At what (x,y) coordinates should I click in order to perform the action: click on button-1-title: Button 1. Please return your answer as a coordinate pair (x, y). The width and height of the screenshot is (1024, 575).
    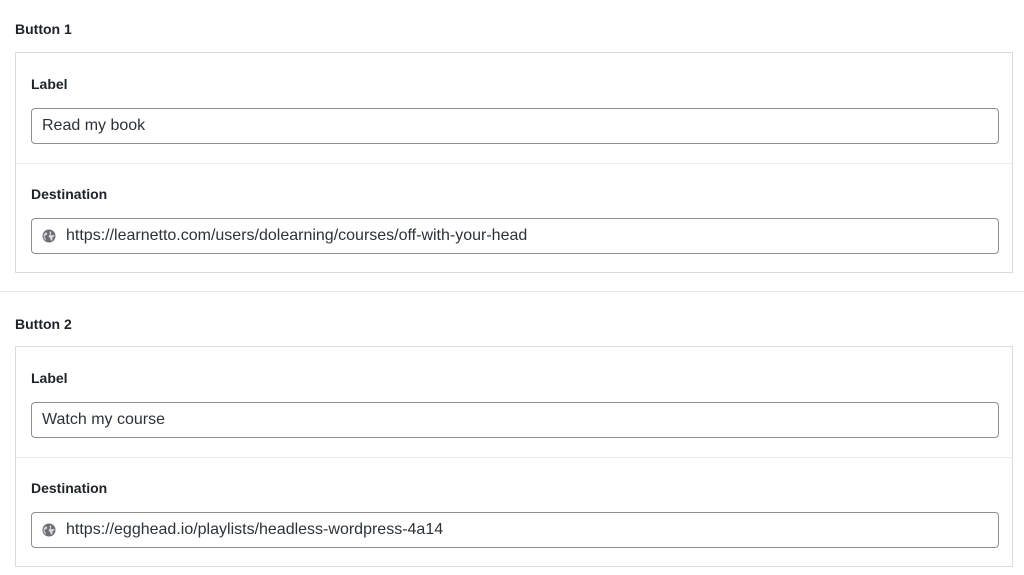
    Looking at the image, I should click on (43, 29).